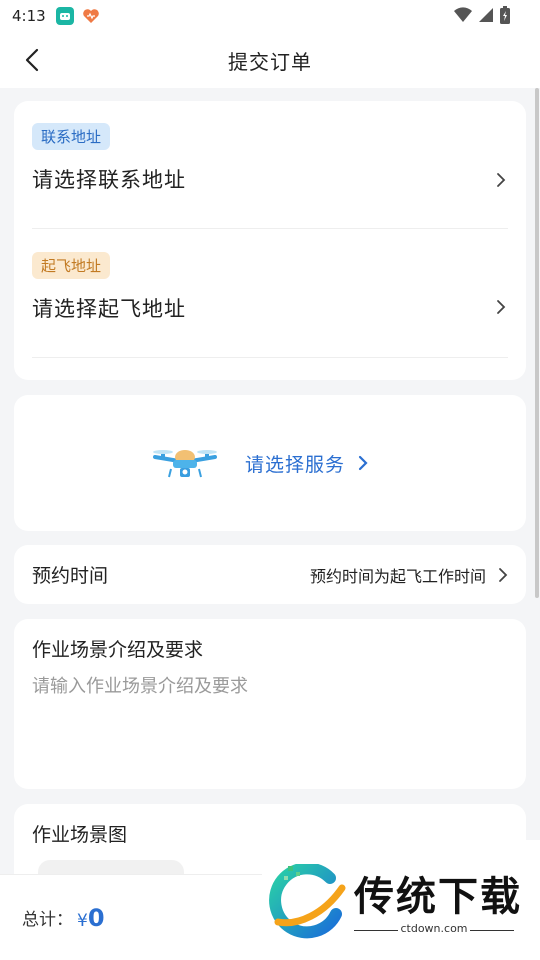 This screenshot has height=960, width=540. I want to click on back-button, so click(32, 60).